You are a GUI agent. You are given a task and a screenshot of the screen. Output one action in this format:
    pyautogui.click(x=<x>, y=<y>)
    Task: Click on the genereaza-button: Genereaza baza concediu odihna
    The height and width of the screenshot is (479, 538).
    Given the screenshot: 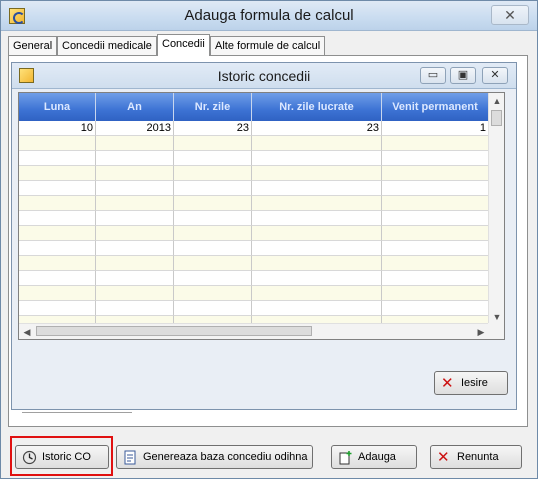 What is the action you would take?
    pyautogui.click(x=214, y=457)
    